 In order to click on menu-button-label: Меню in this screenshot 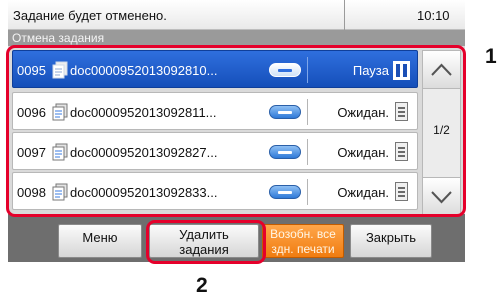, I will do `click(100, 237)`.